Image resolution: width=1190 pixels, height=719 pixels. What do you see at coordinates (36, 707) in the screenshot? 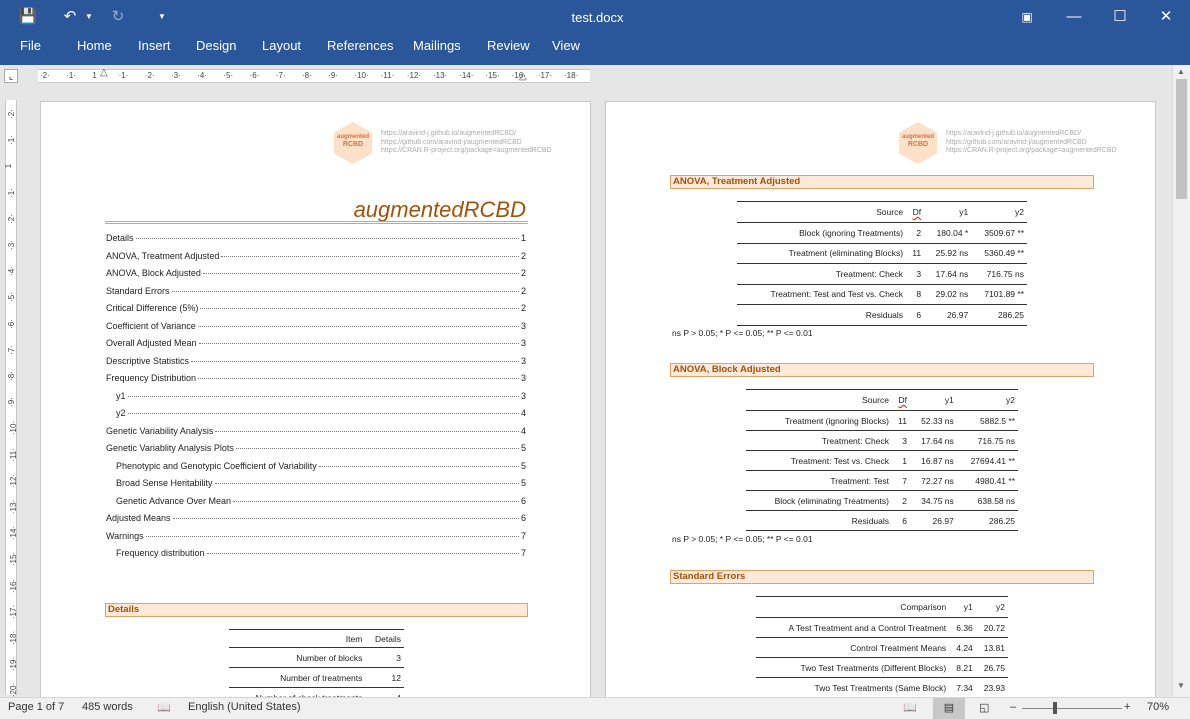
I see `page-count: Page 1 of 7` at bounding box center [36, 707].